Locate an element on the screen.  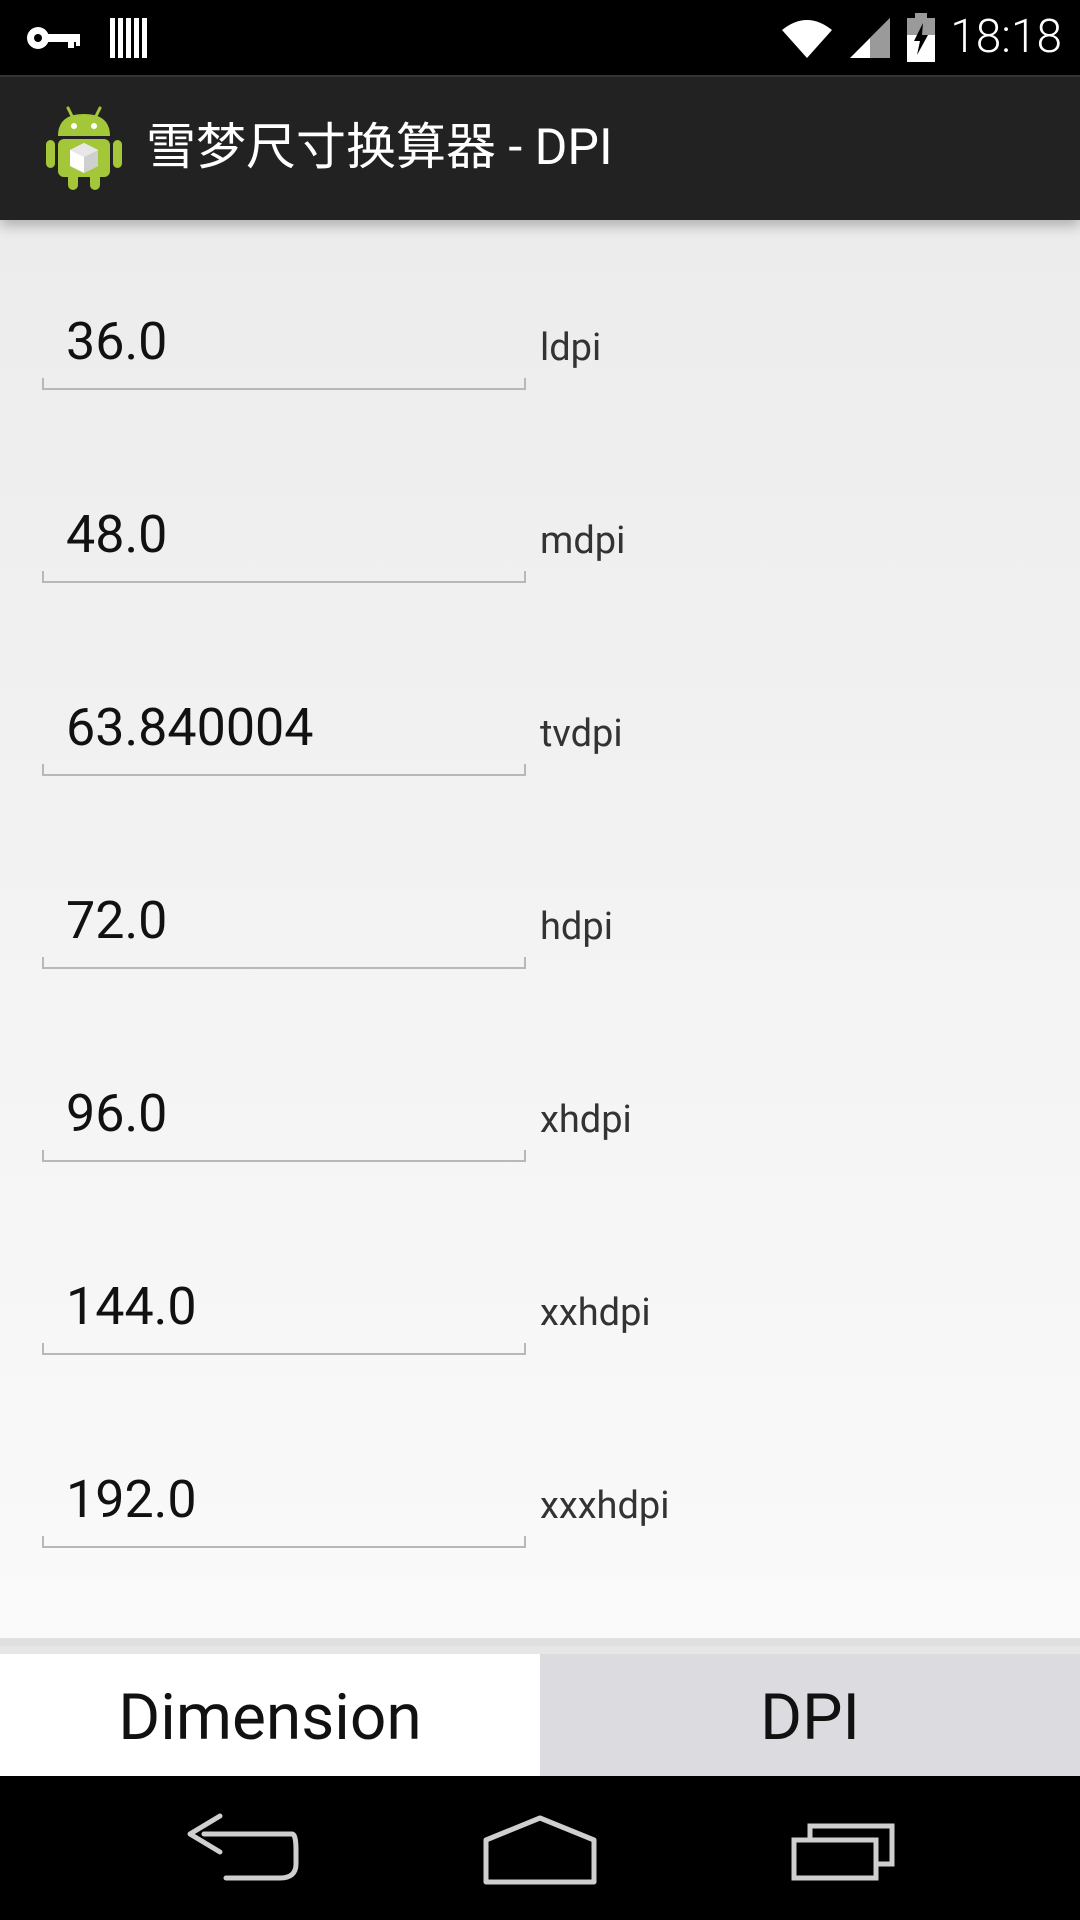
action-bar: 雪梦尺寸换算器 - DPI is located at coordinates (540, 147).